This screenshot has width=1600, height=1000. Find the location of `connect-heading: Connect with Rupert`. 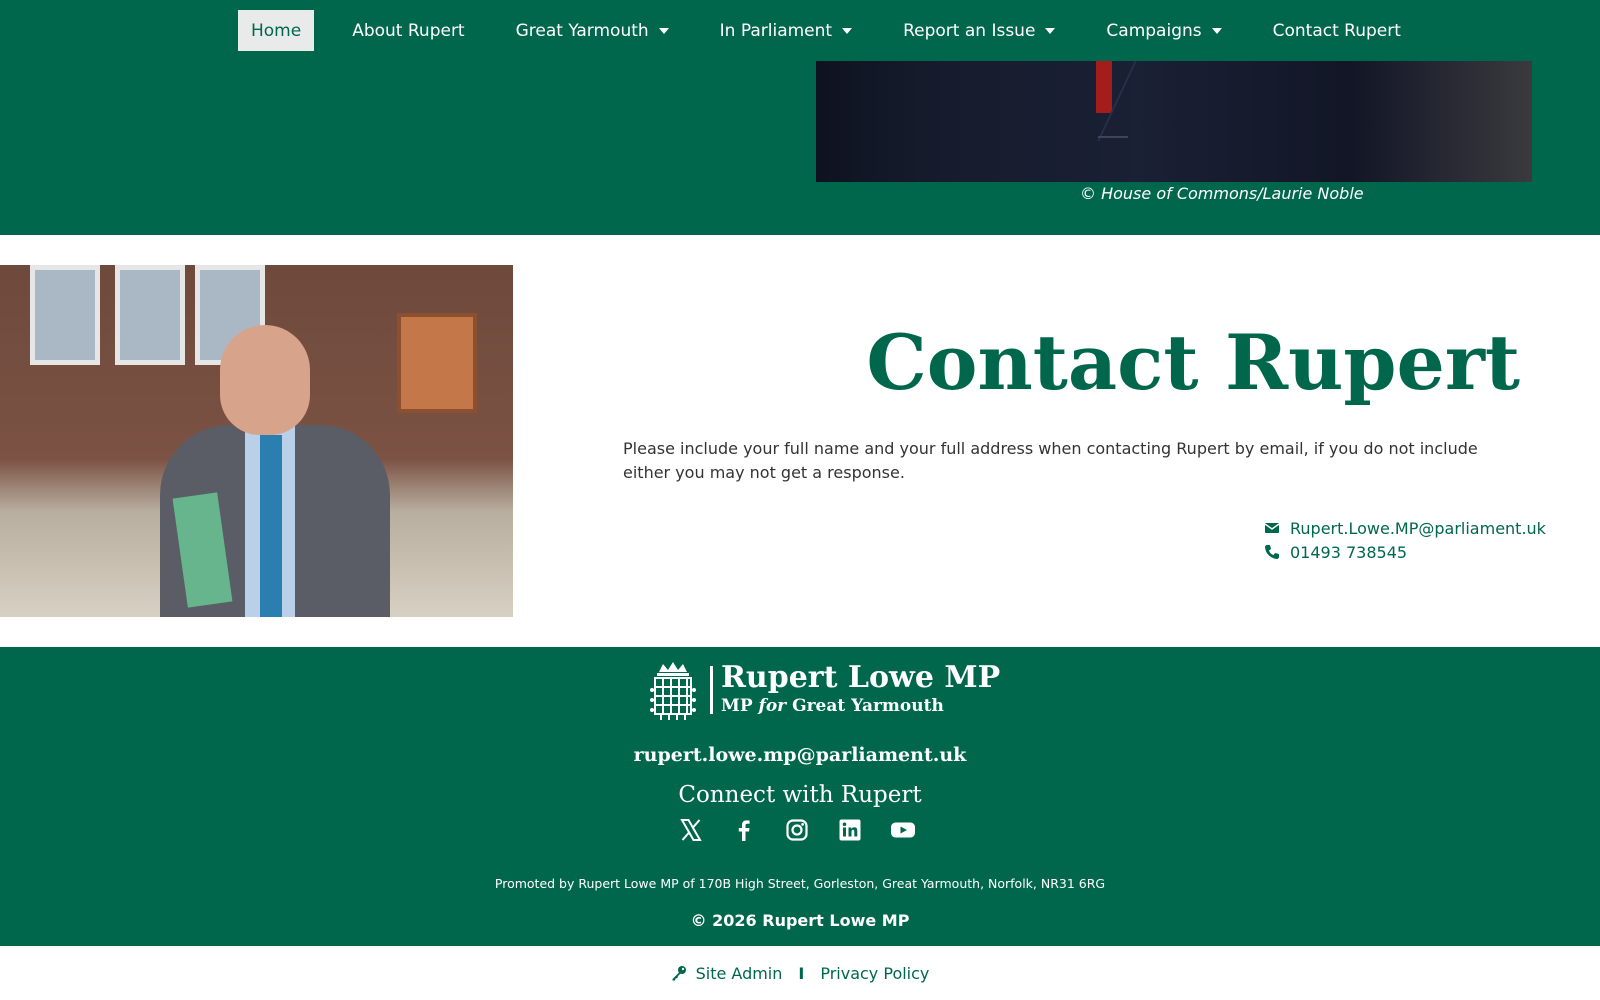

connect-heading: Connect with Rupert is located at coordinates (800, 795).